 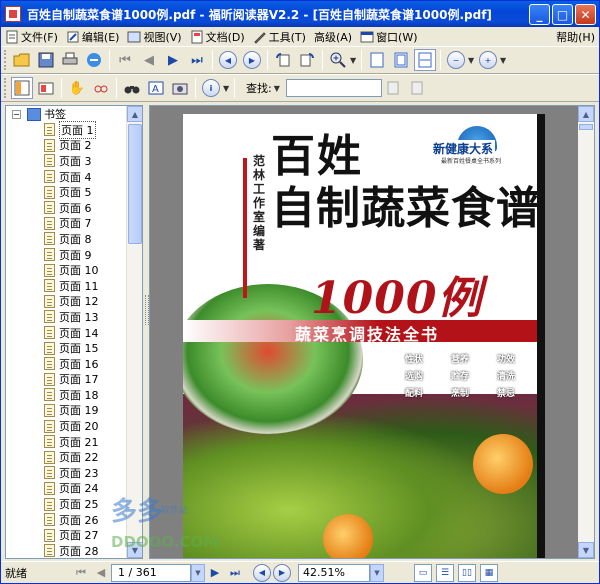 I want to click on menu-tools: 工具(T), so click(x=279, y=37).